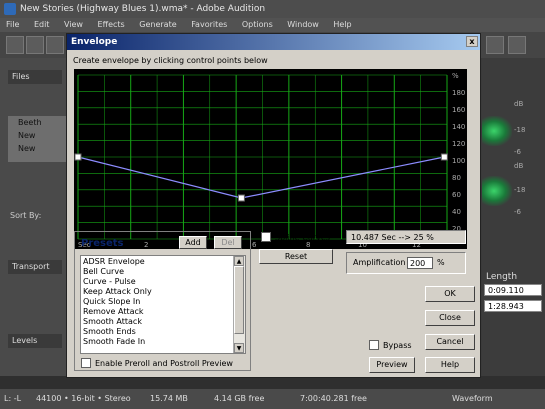  I want to click on reset-button: Reset, so click(296, 256).